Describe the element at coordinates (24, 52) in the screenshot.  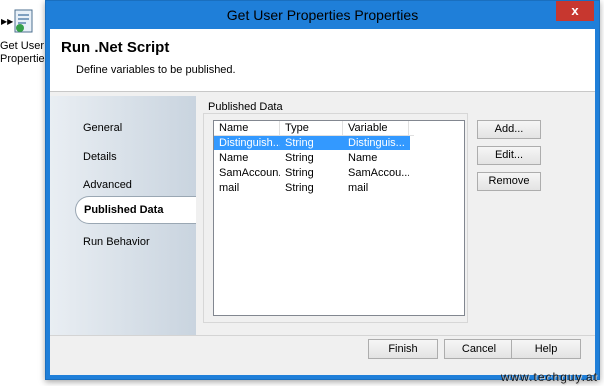
I see `activity-label: Get User Properties` at that location.